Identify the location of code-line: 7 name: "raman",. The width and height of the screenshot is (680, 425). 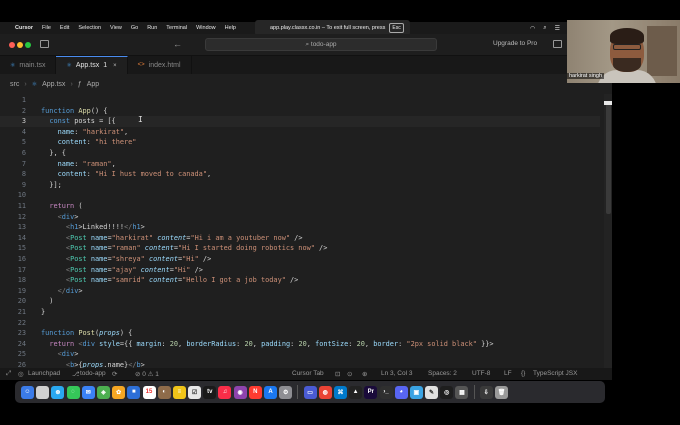
(300, 164).